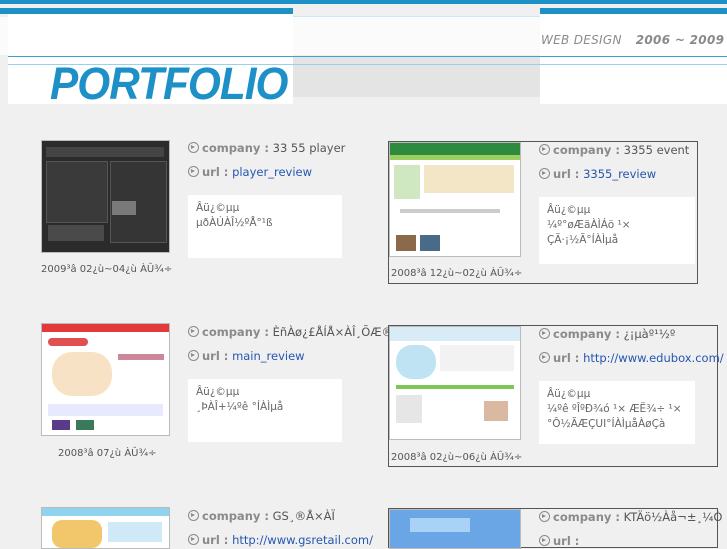 Image resolution: width=727 pixels, height=549 pixels. Describe the element at coordinates (653, 358) in the screenshot. I see `project-link: http://www.edubox.com/` at that location.